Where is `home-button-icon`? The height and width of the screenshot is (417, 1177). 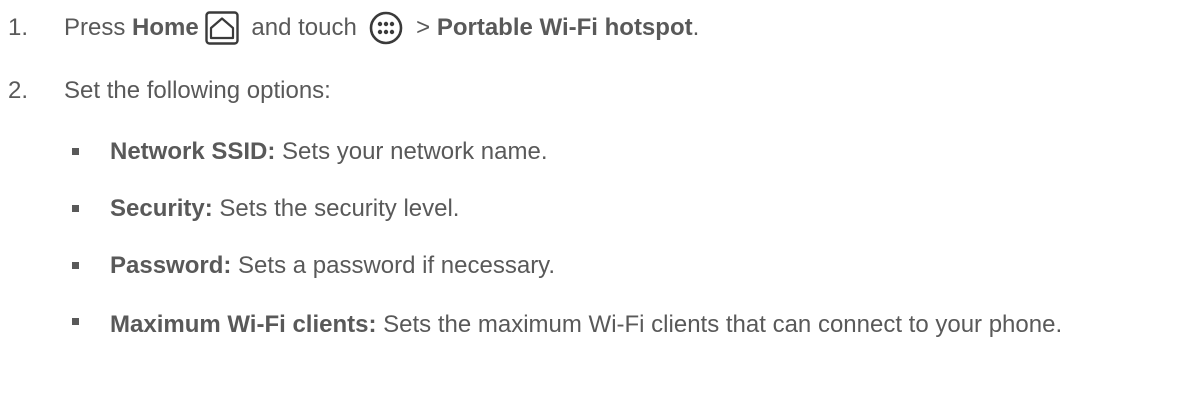
home-button-icon is located at coordinates (222, 28).